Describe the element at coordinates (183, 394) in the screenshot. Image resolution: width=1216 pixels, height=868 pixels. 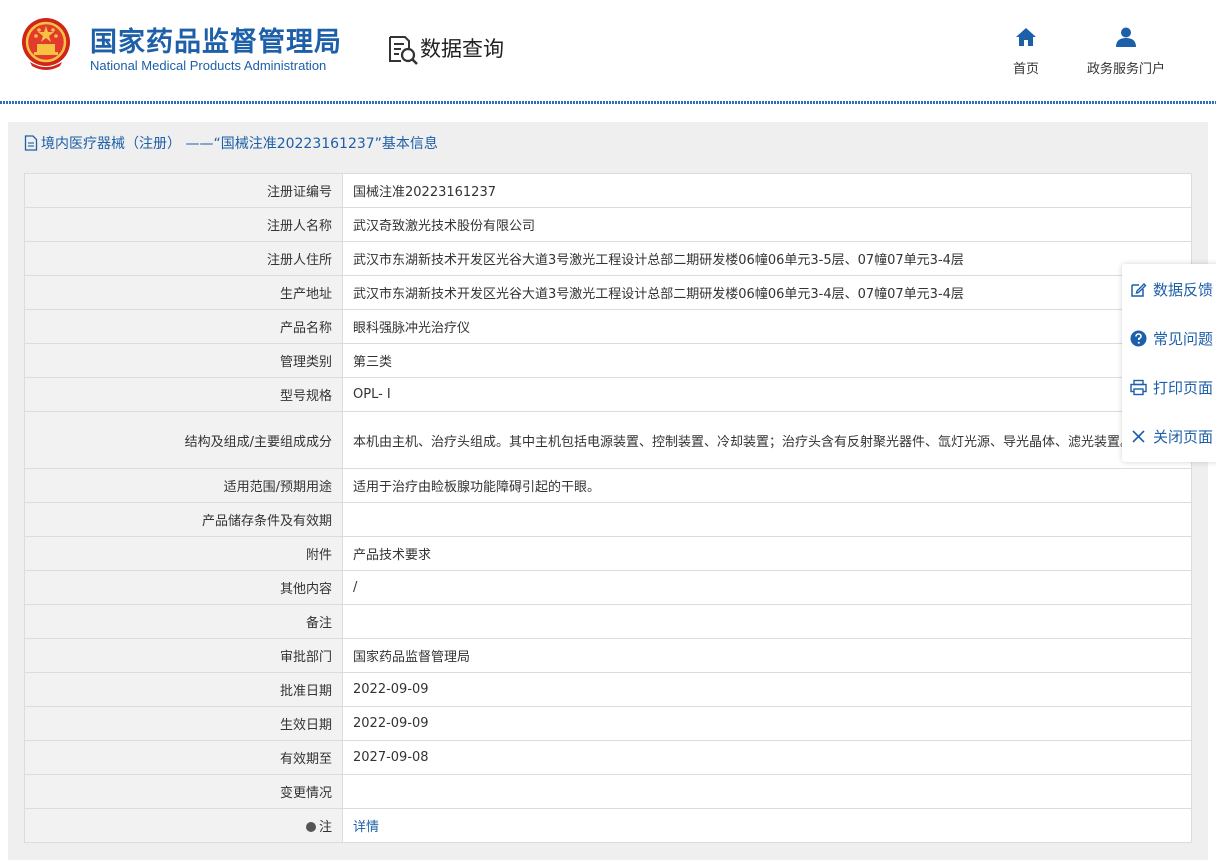
I see `field-label: 型号规格` at that location.